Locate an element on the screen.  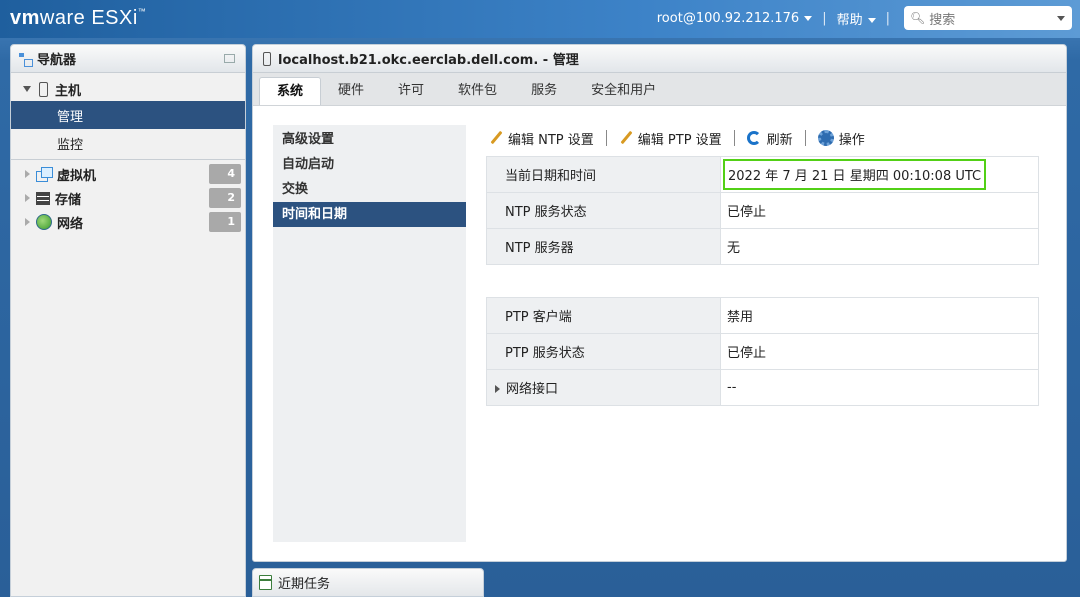
logo-tm: ™ is located at coordinates (142, 11).